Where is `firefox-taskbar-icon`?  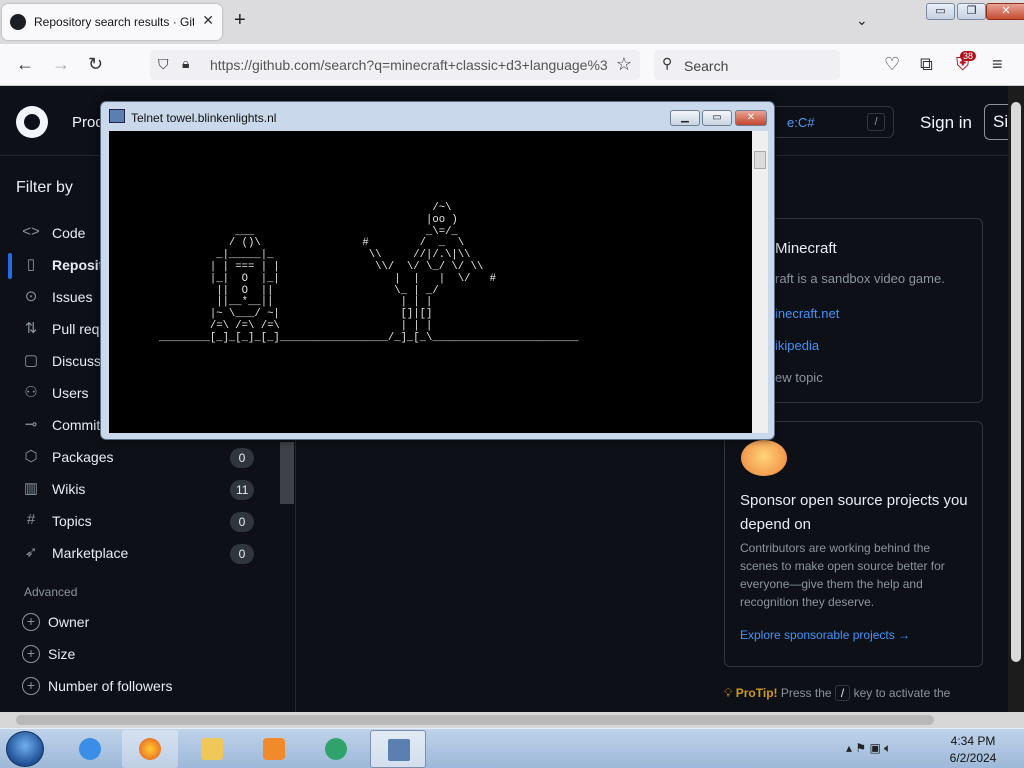 firefox-taskbar-icon is located at coordinates (150, 749).